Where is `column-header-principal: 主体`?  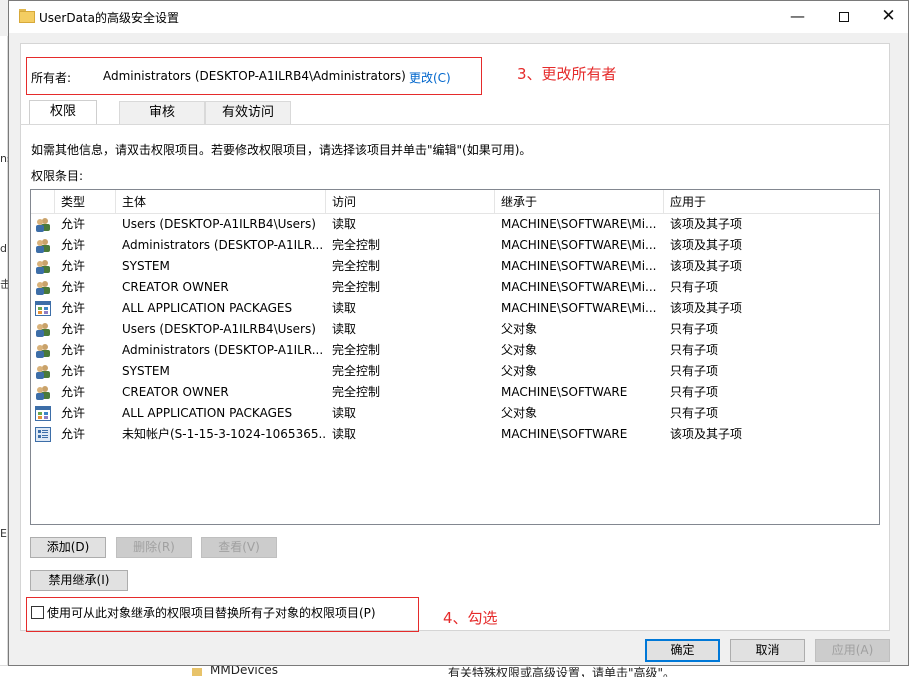 column-header-principal: 主体 is located at coordinates (221, 202).